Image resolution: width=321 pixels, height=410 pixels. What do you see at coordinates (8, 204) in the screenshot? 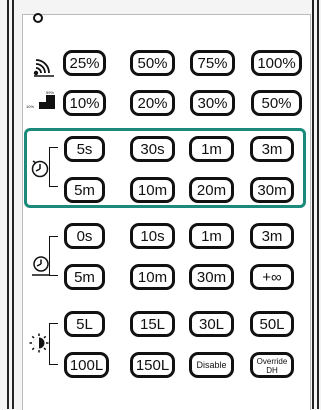
I see `left-edge-line` at bounding box center [8, 204].